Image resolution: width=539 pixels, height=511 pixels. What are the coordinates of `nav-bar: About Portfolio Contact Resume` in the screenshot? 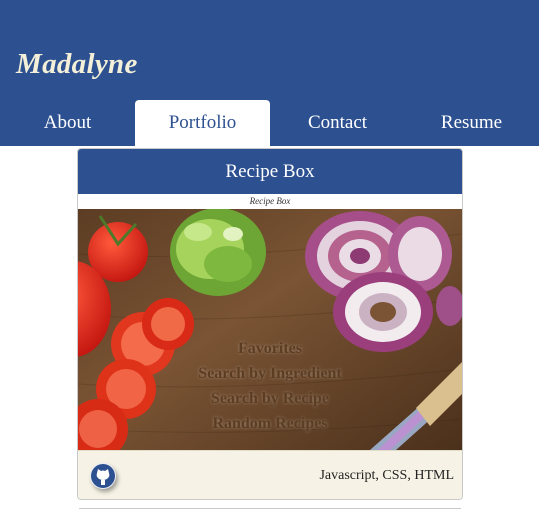 It's located at (269, 123).